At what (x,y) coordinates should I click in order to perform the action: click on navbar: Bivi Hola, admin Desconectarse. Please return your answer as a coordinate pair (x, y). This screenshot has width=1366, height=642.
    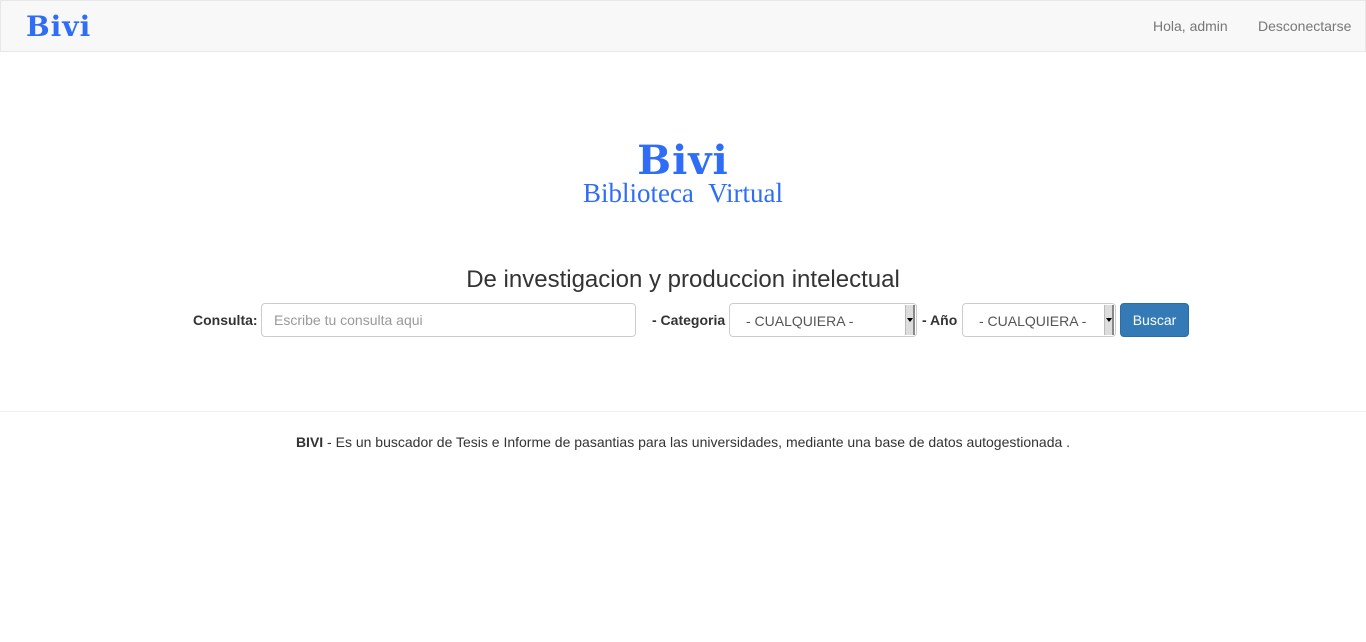
    Looking at the image, I should click on (683, 26).